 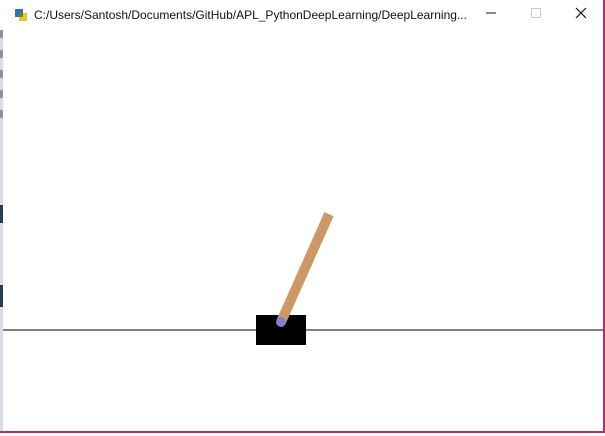 I want to click on axle, so click(x=281, y=322).